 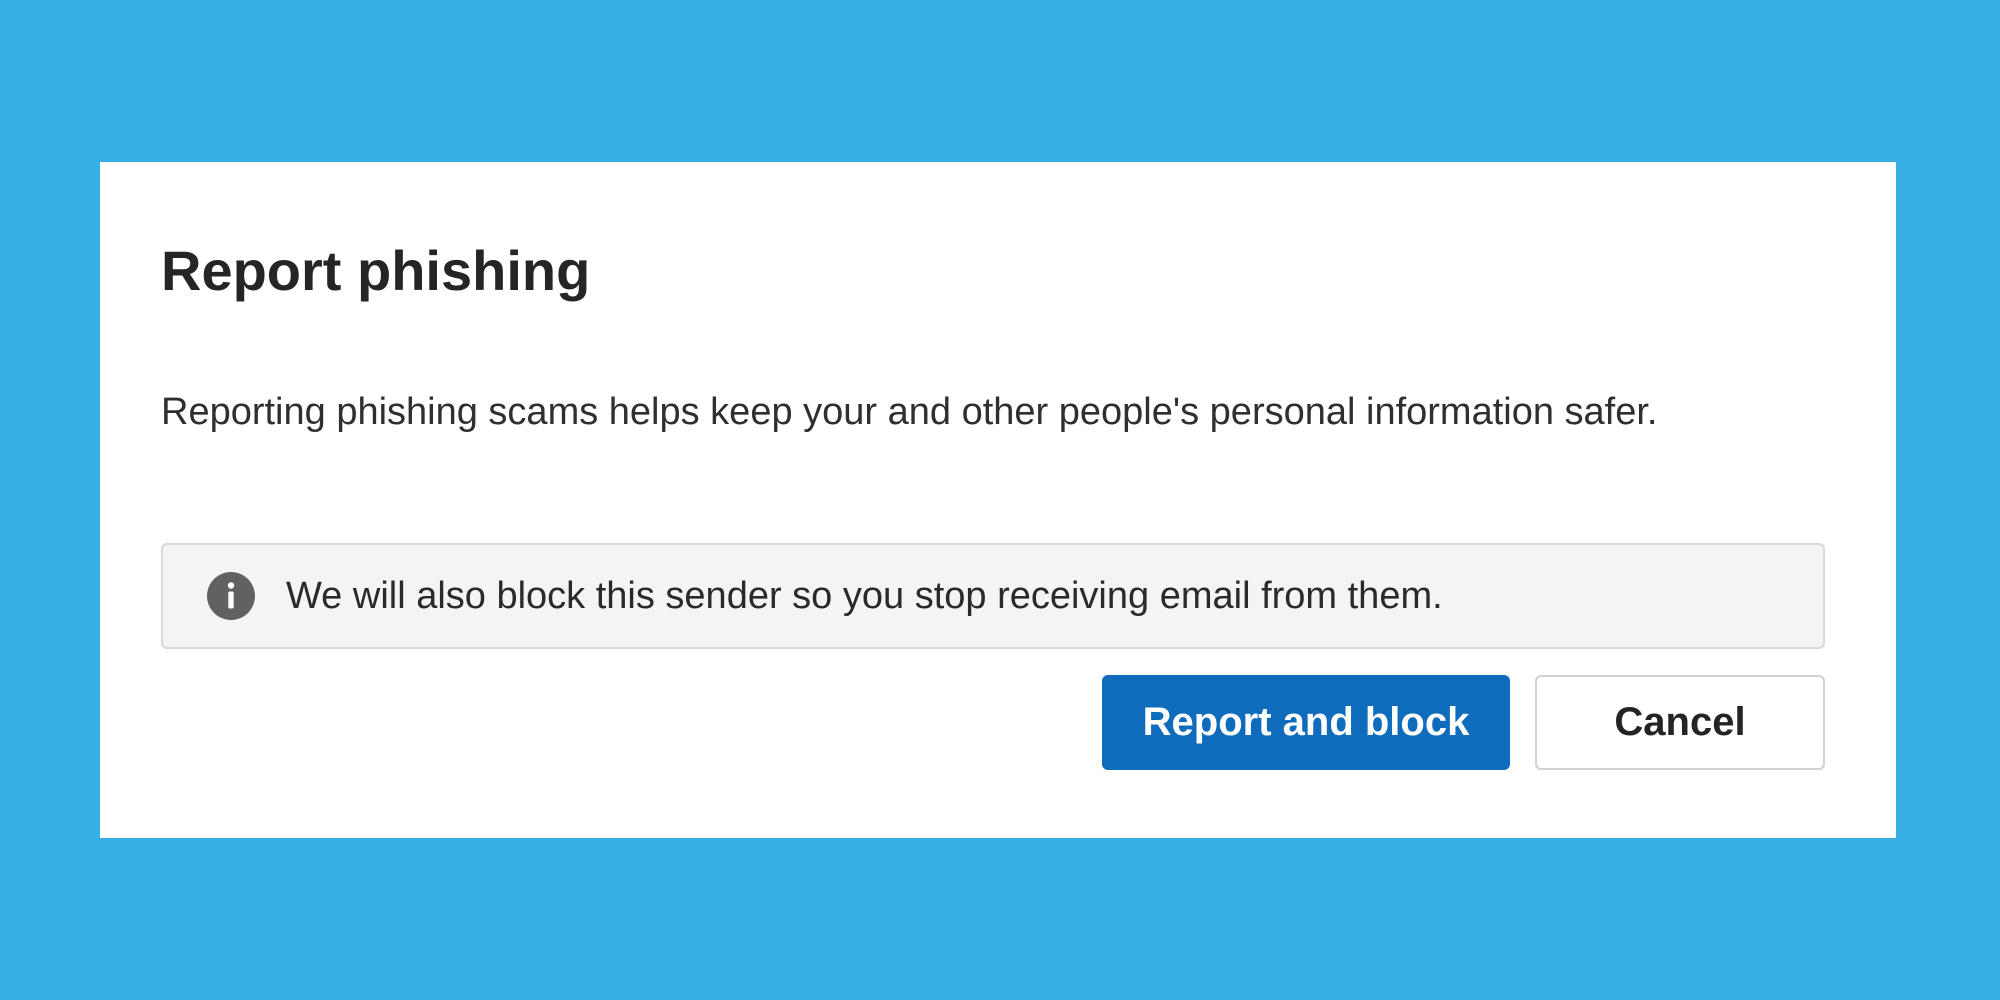 I want to click on report-and-block-button: Report and block, so click(x=1306, y=722).